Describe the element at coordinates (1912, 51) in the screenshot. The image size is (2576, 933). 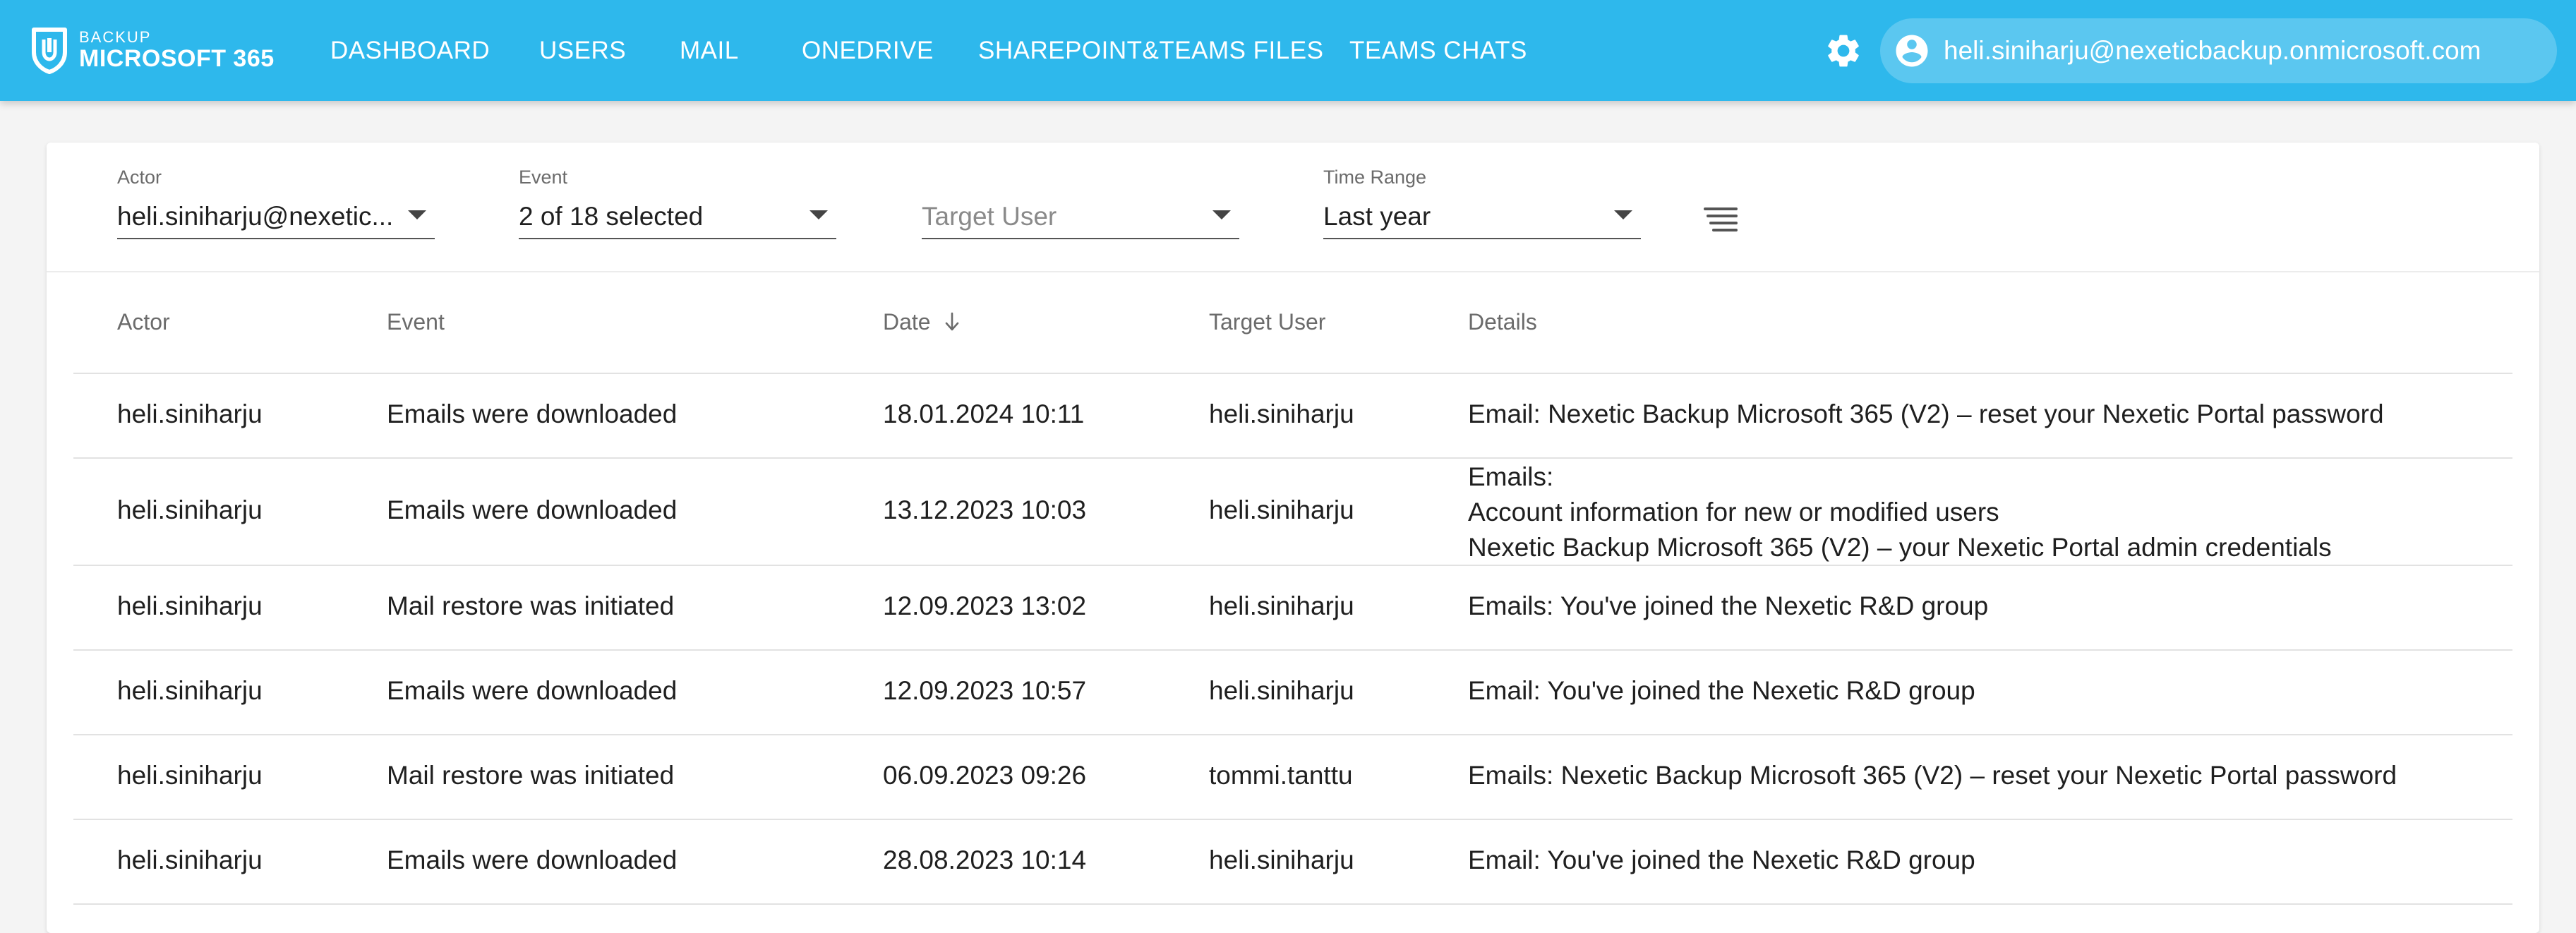
I see `account-circle-icon` at that location.